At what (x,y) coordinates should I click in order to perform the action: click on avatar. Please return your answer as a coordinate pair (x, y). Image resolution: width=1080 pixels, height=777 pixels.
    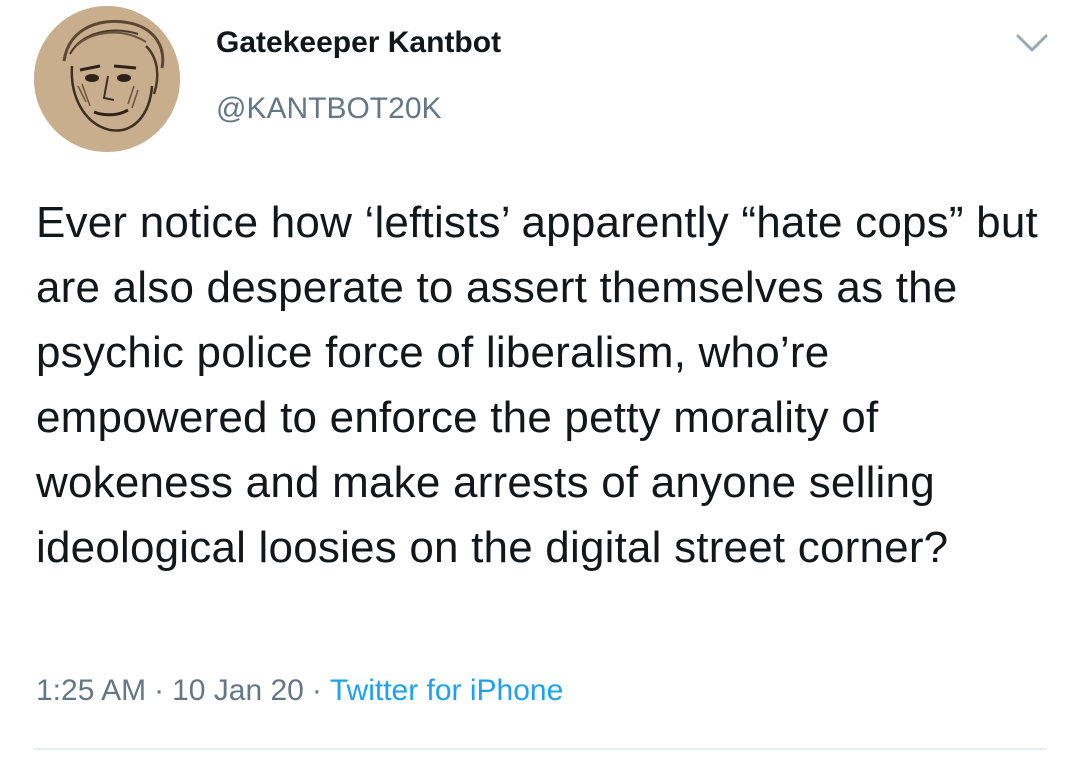
    Looking at the image, I should click on (107, 79).